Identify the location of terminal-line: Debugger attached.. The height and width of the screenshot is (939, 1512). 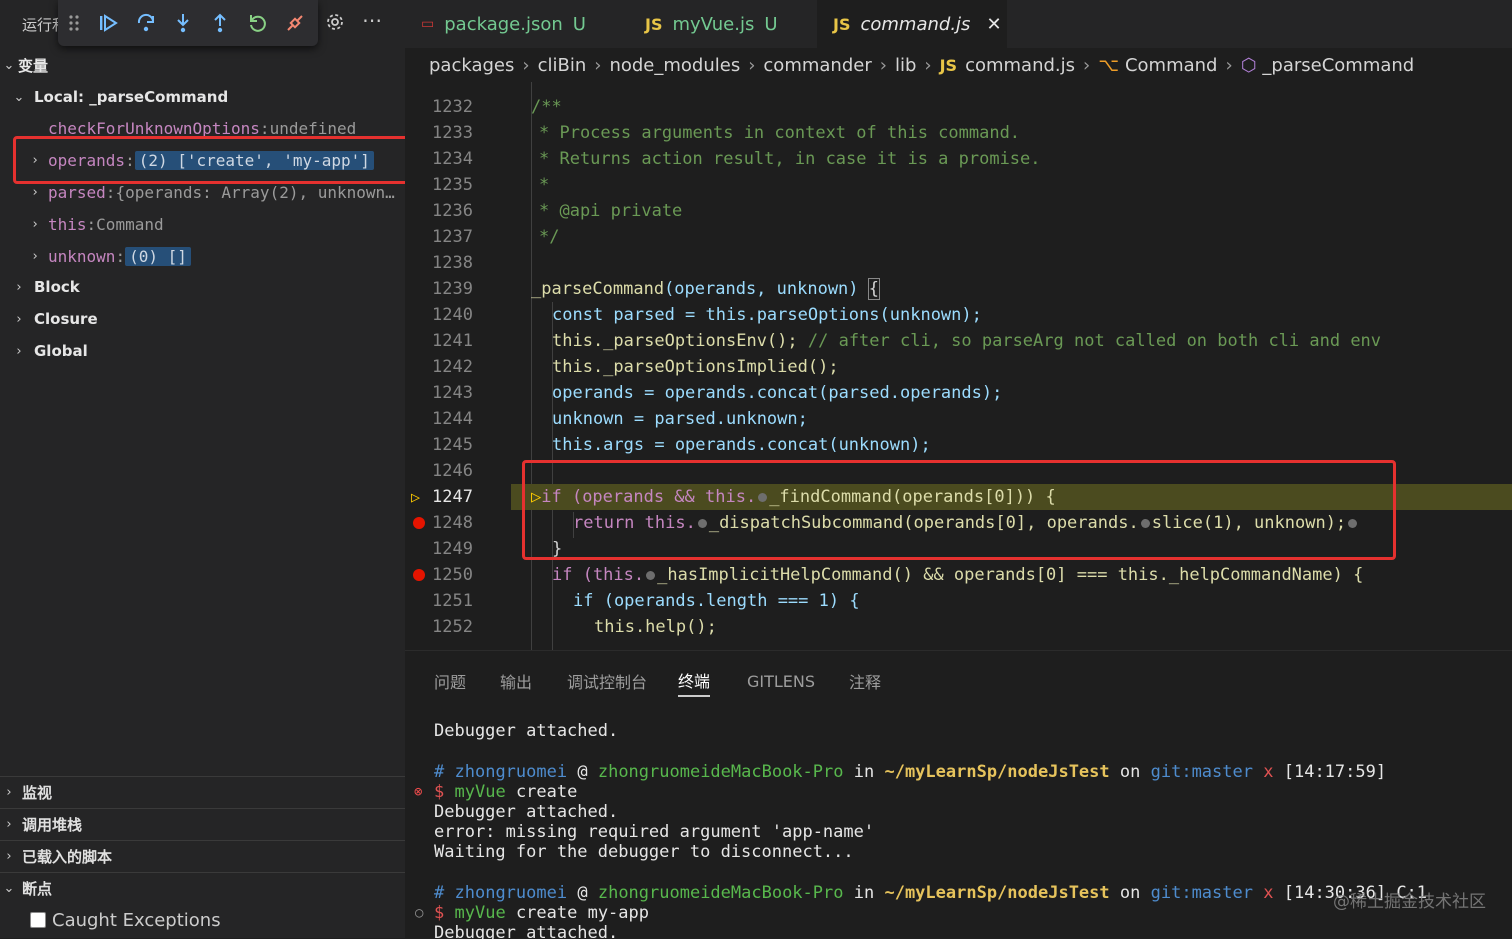
(526, 812).